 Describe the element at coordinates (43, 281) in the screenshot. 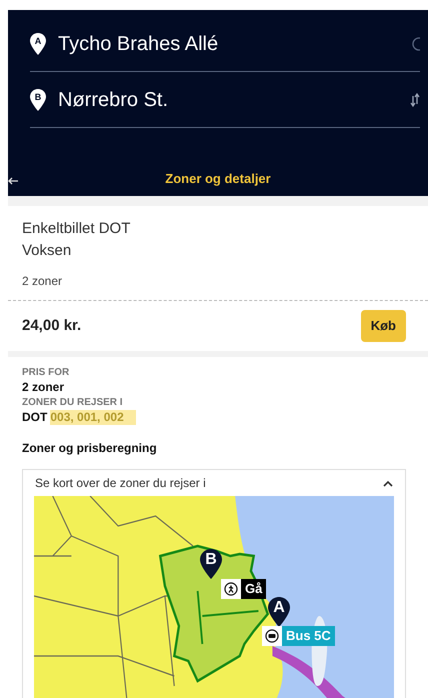

I see `zone-count: 2 zoner` at that location.